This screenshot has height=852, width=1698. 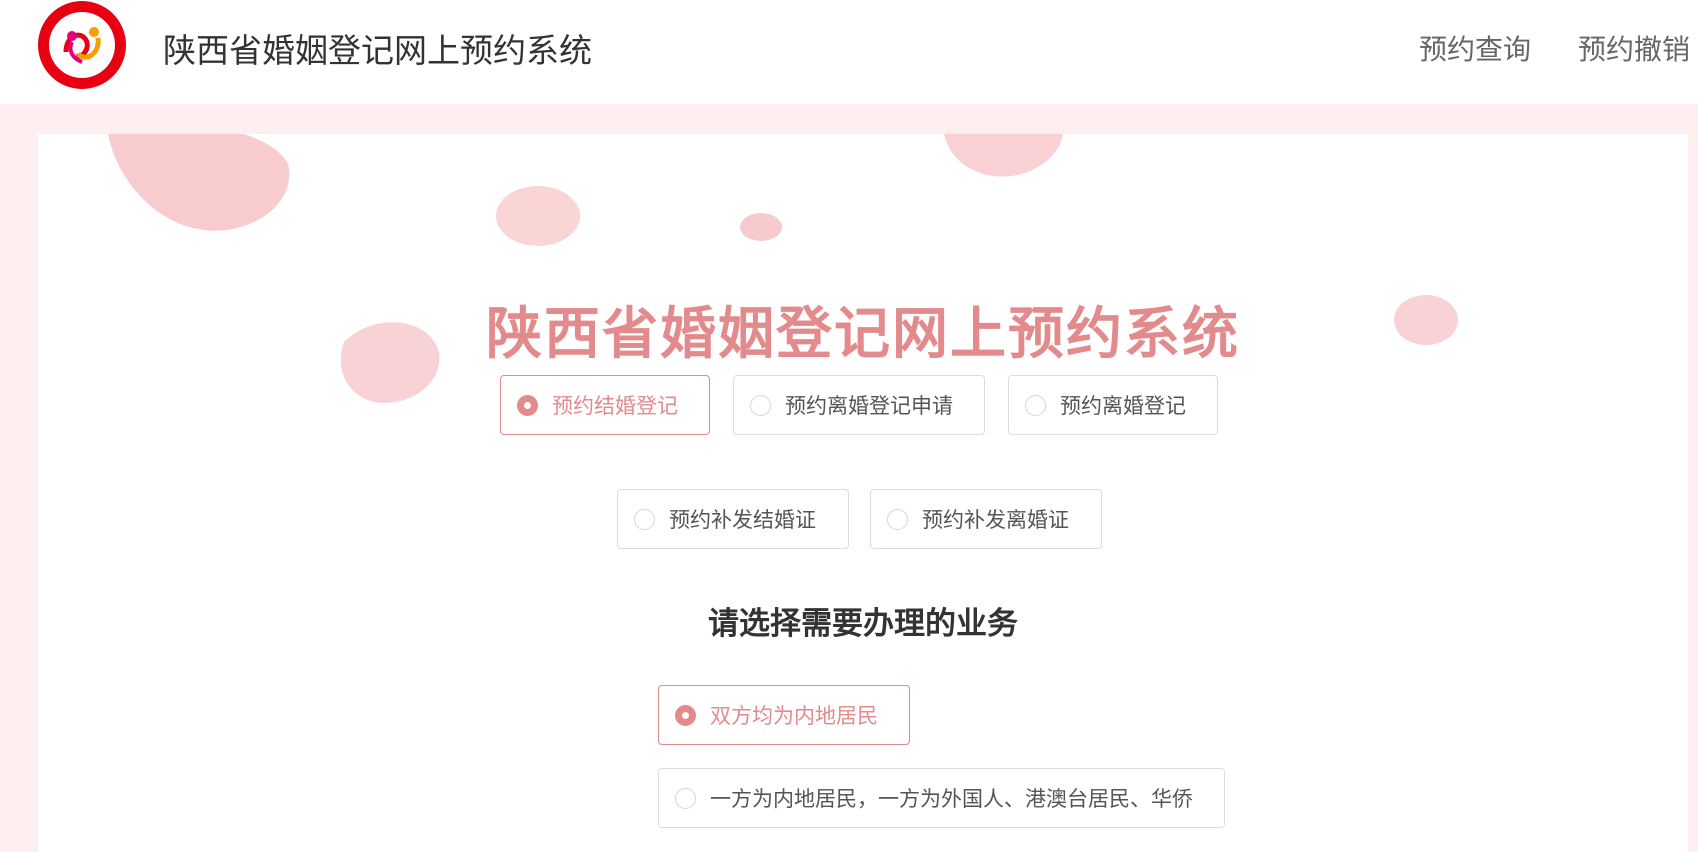 What do you see at coordinates (995, 520) in the screenshot?
I see `option-label: 预约补发离婚证` at bounding box center [995, 520].